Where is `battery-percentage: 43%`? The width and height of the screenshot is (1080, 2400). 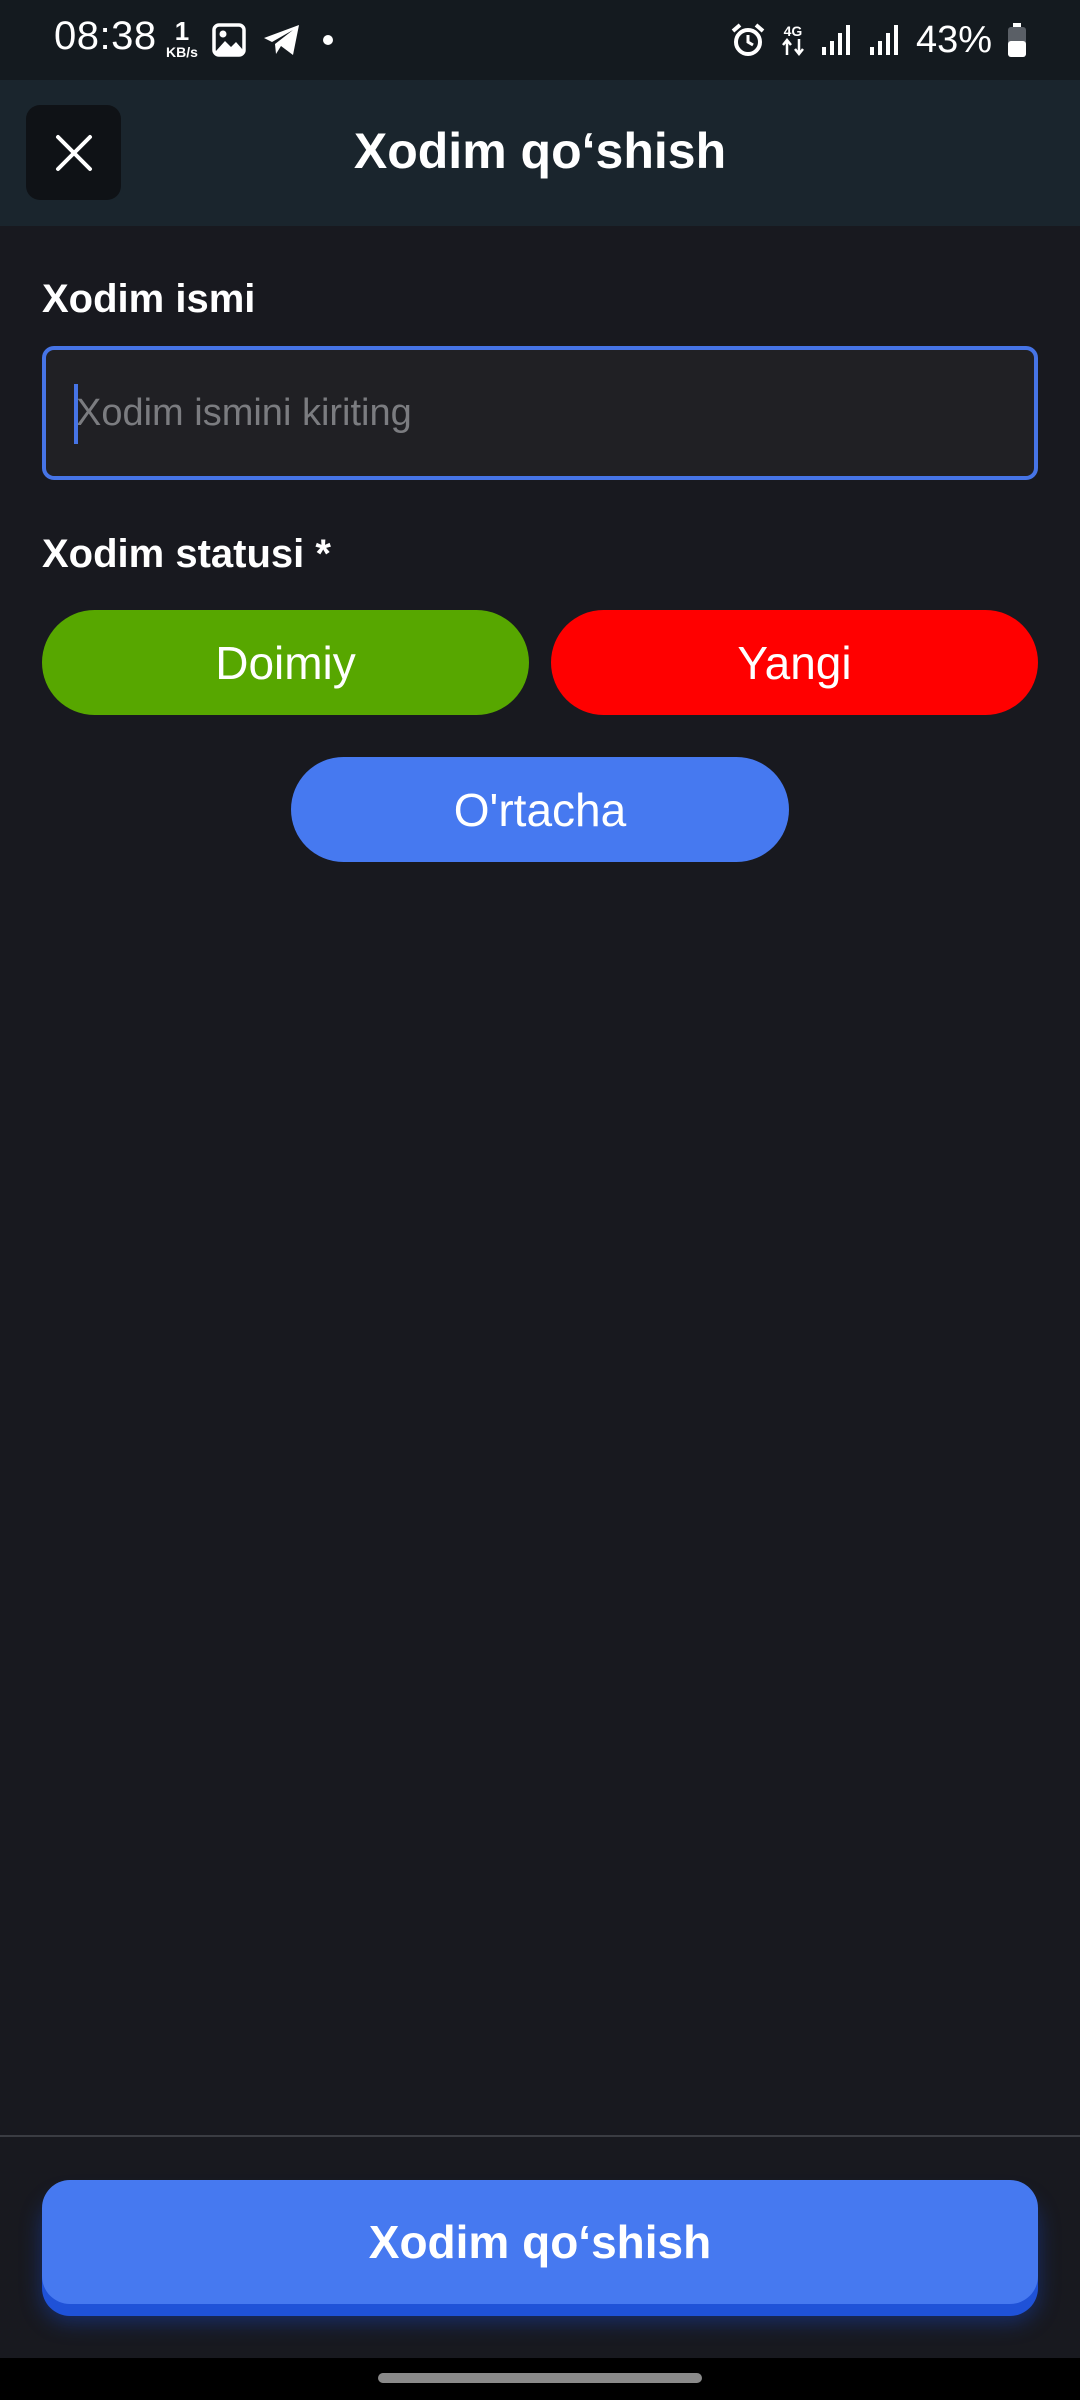 battery-percentage: 43% is located at coordinates (953, 39).